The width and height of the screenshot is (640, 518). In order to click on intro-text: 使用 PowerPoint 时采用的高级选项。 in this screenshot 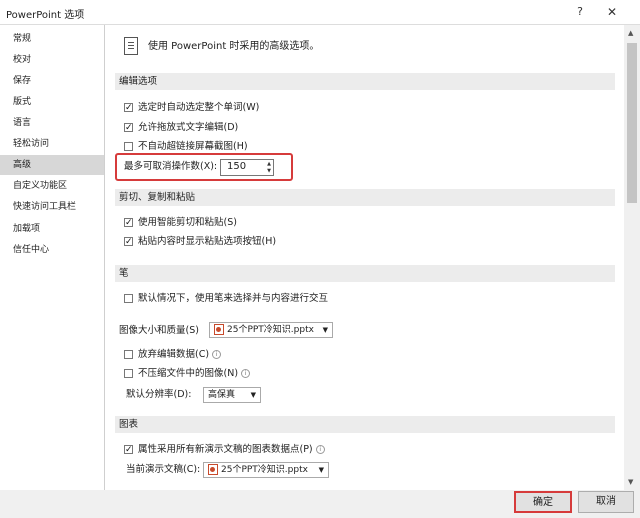, I will do `click(234, 46)`.